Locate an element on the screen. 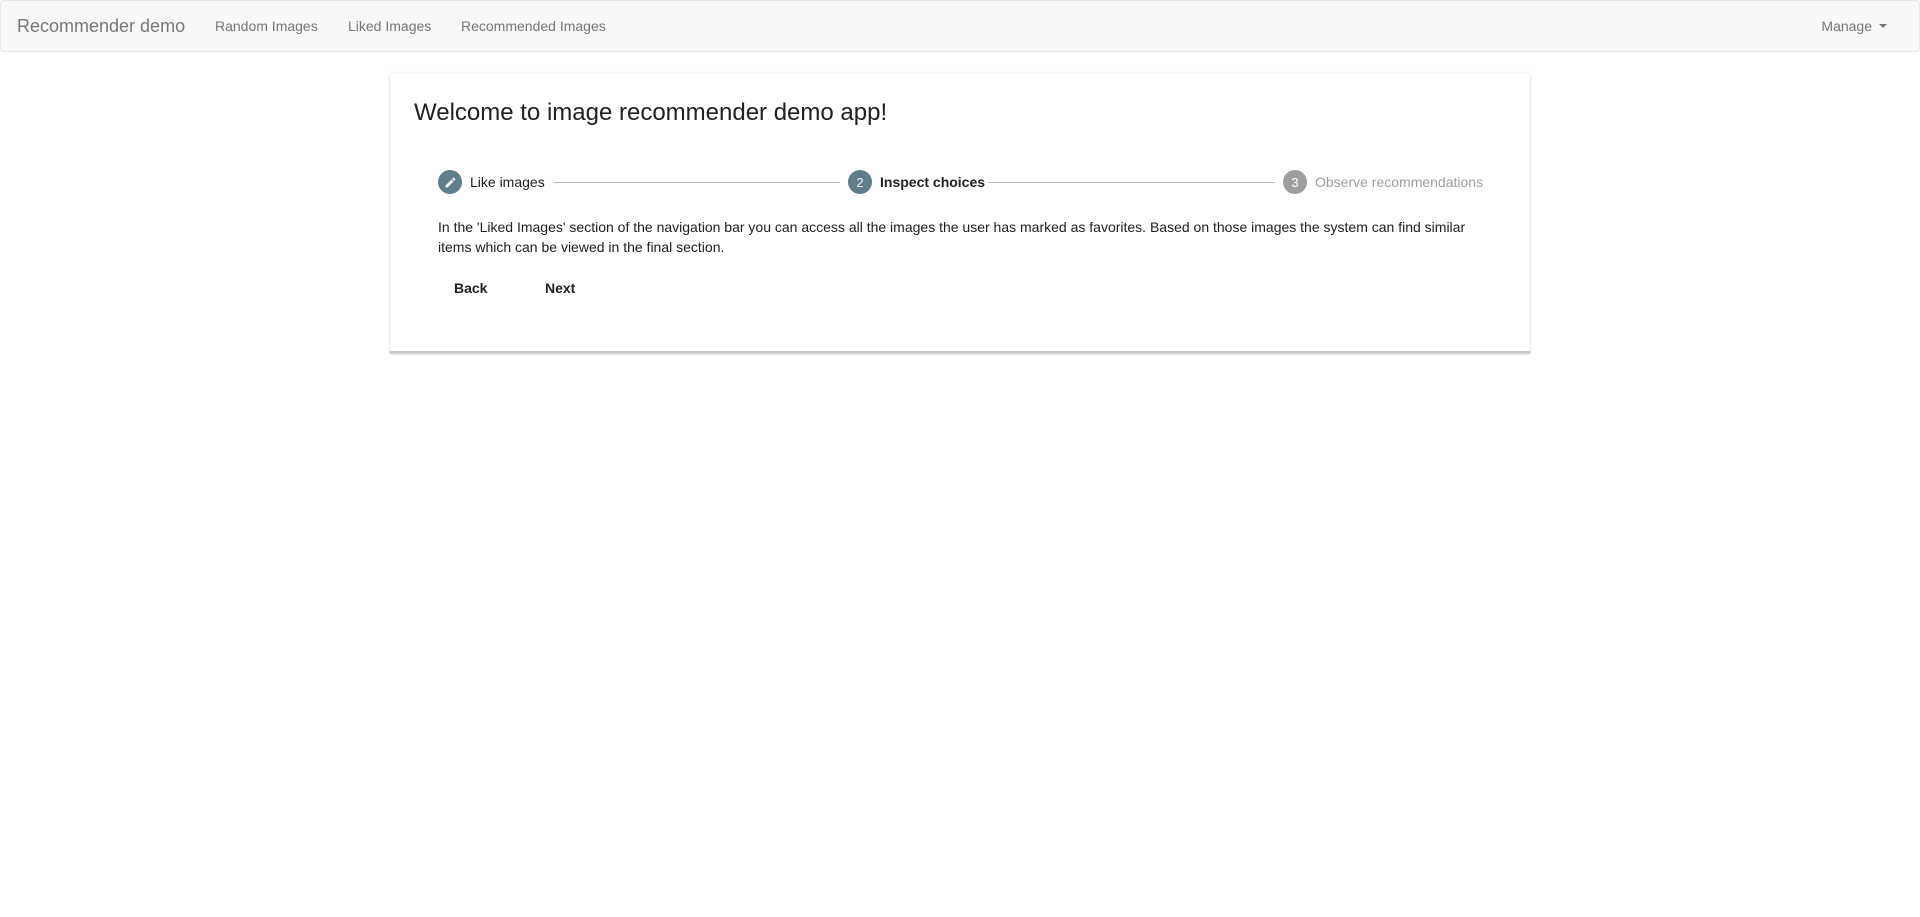 The image size is (1920, 917). next-button: Next is located at coordinates (560, 288).